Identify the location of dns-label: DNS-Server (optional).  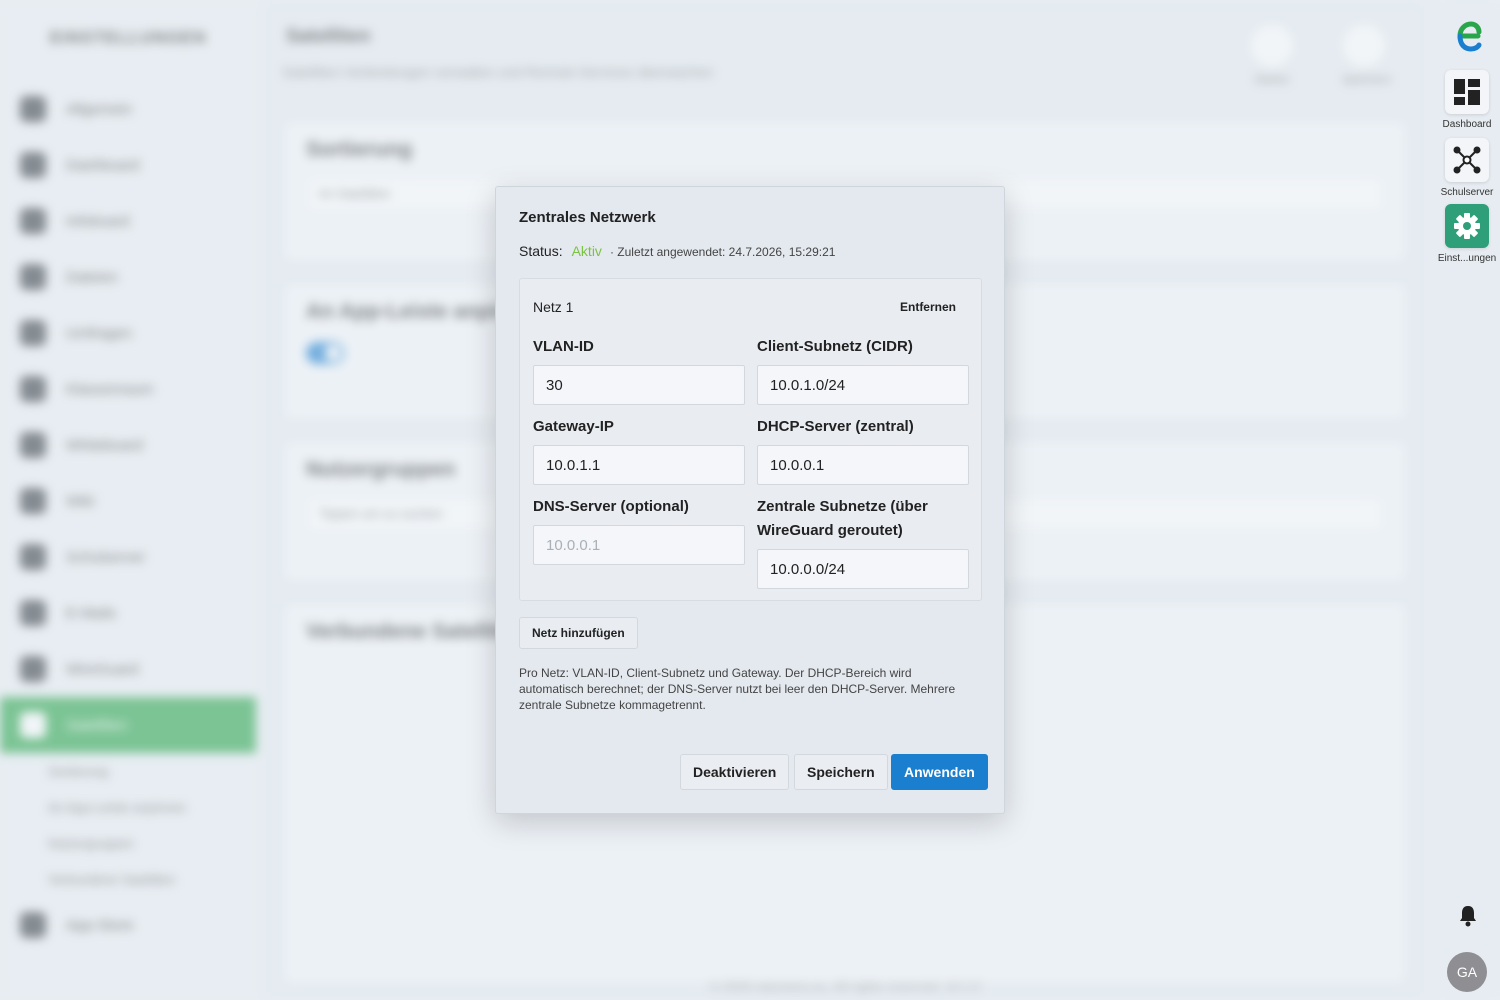
(611, 506).